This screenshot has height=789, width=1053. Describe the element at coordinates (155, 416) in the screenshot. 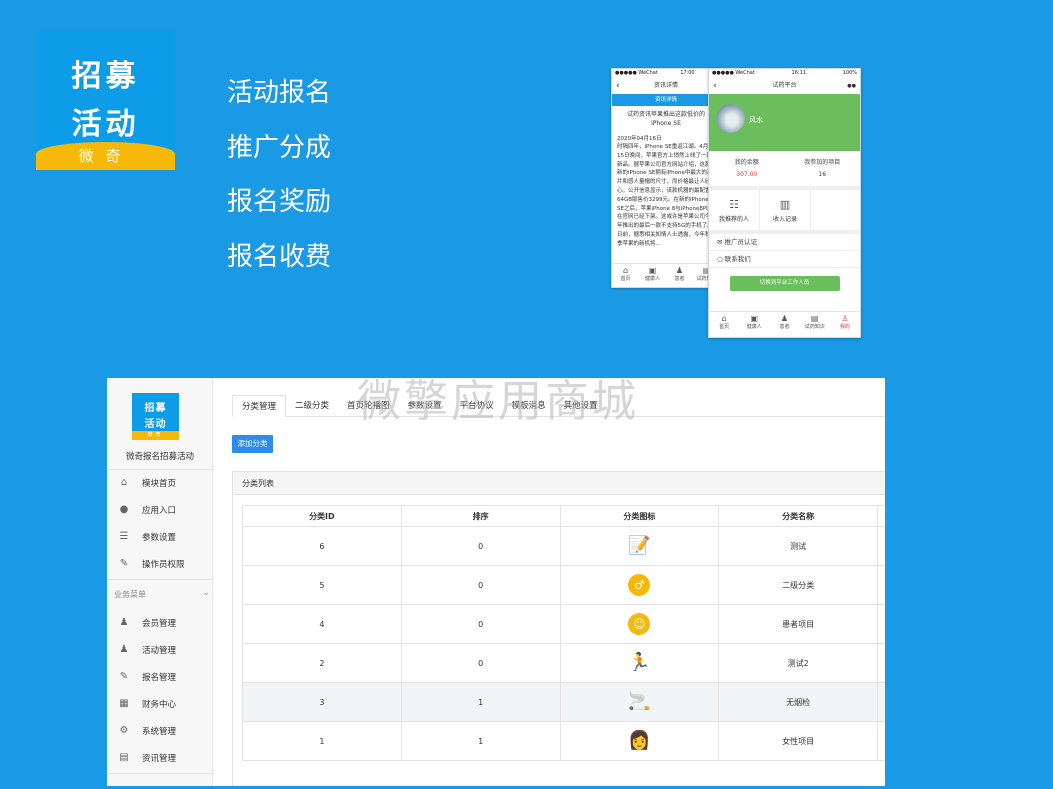

I see `sidebar-logo: 招募 活动 微奇` at that location.